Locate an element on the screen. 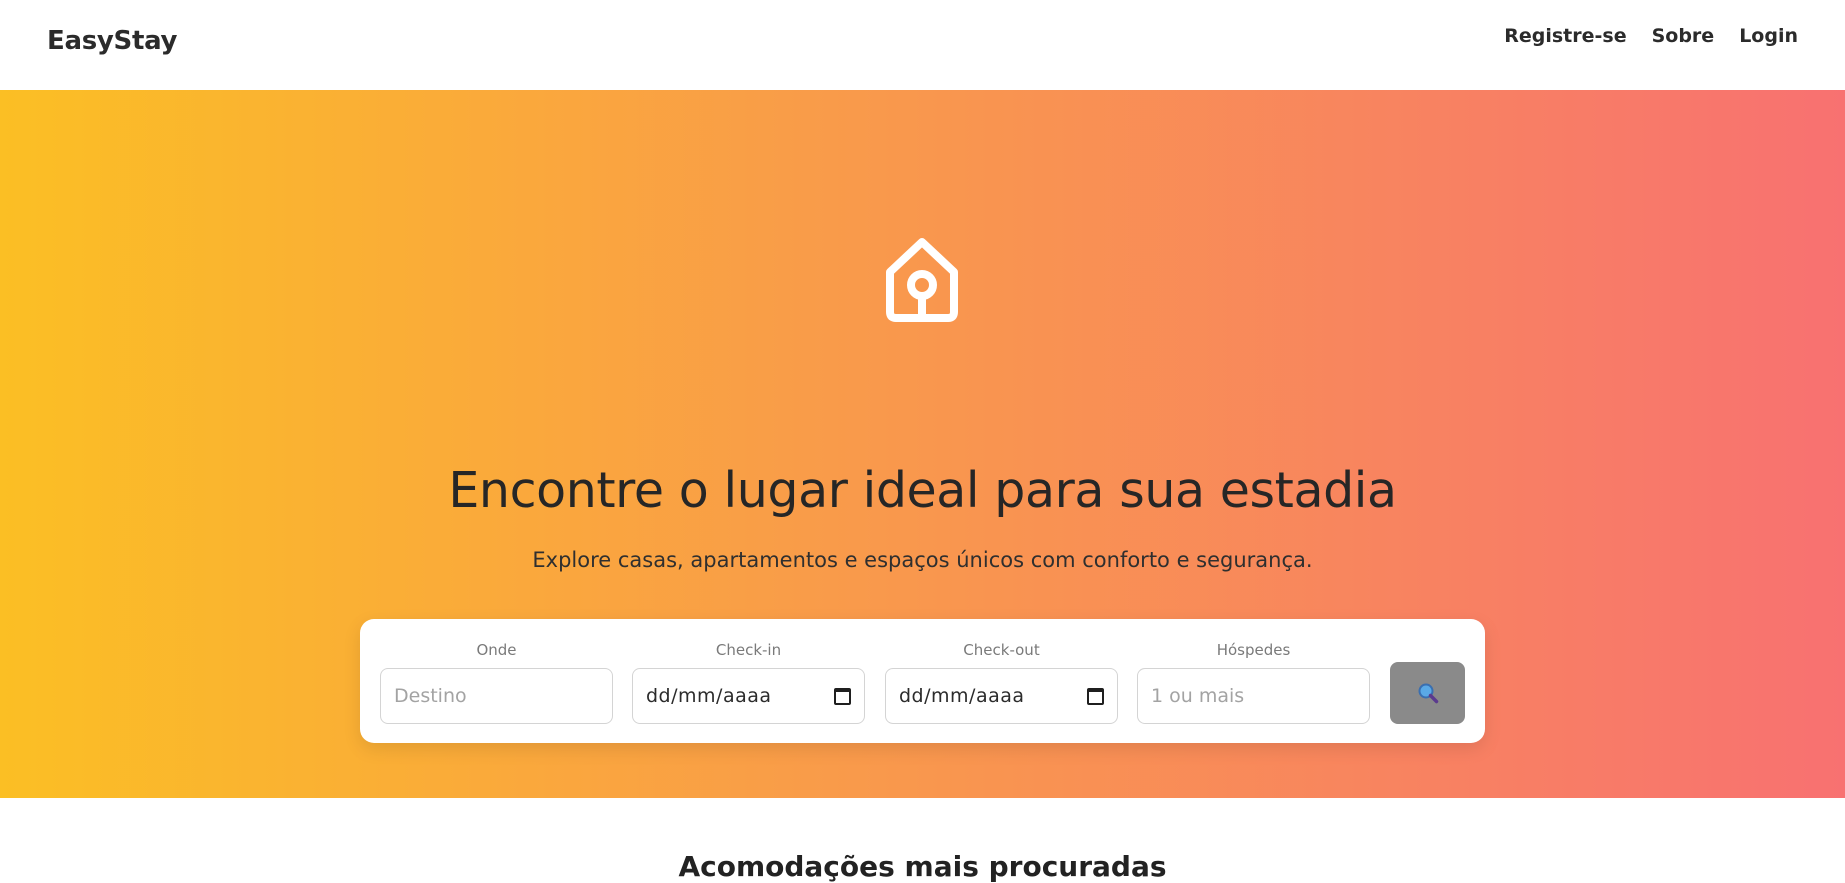  checkin-date-value: dd/mm/aaaa is located at coordinates (709, 696).